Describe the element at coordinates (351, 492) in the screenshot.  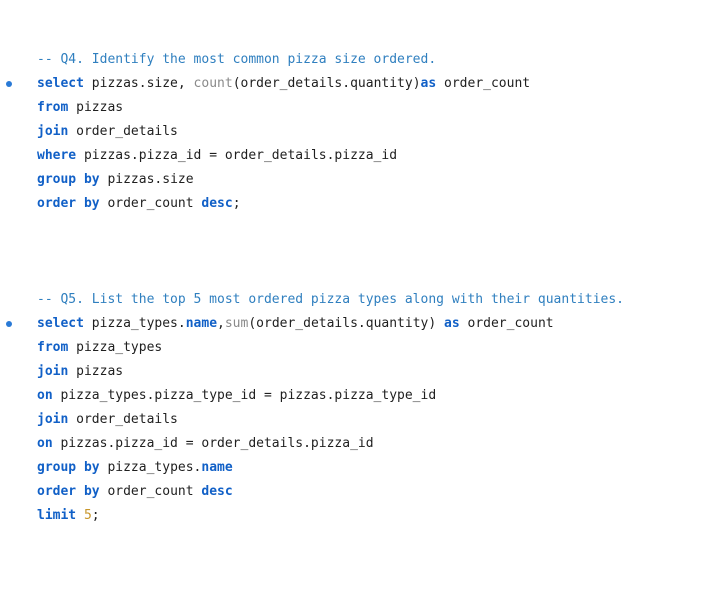
I see `code-line-order-by: order by order_count desc` at that location.